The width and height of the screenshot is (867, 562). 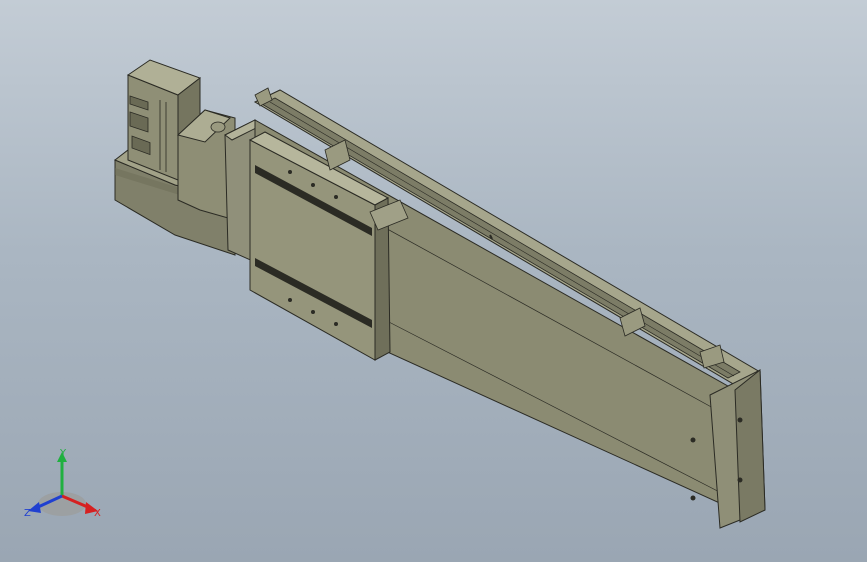 What do you see at coordinates (63, 453) in the screenshot?
I see `y-axis-label: Y` at bounding box center [63, 453].